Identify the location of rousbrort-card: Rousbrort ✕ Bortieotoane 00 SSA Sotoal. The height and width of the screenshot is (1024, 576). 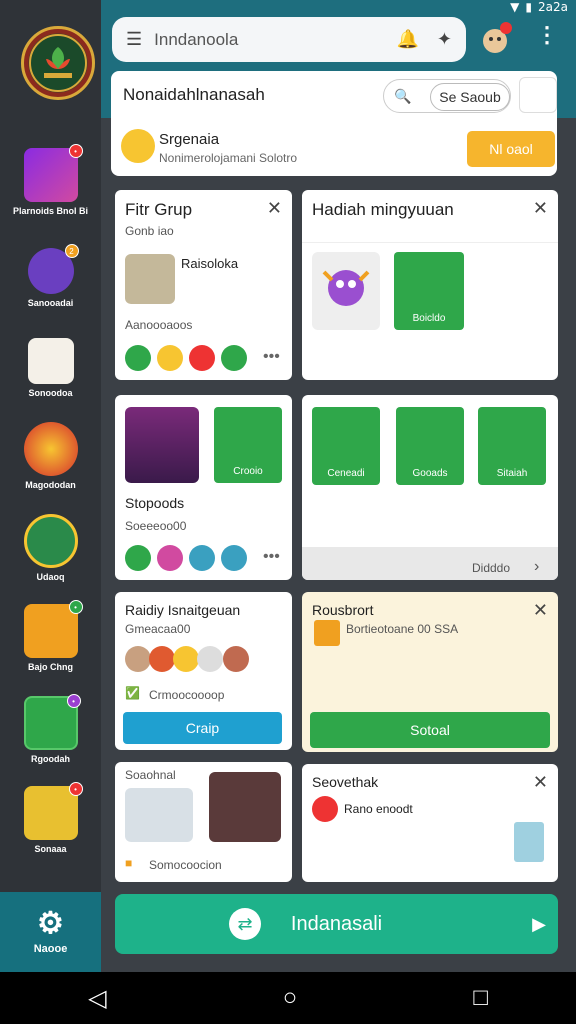
(430, 672).